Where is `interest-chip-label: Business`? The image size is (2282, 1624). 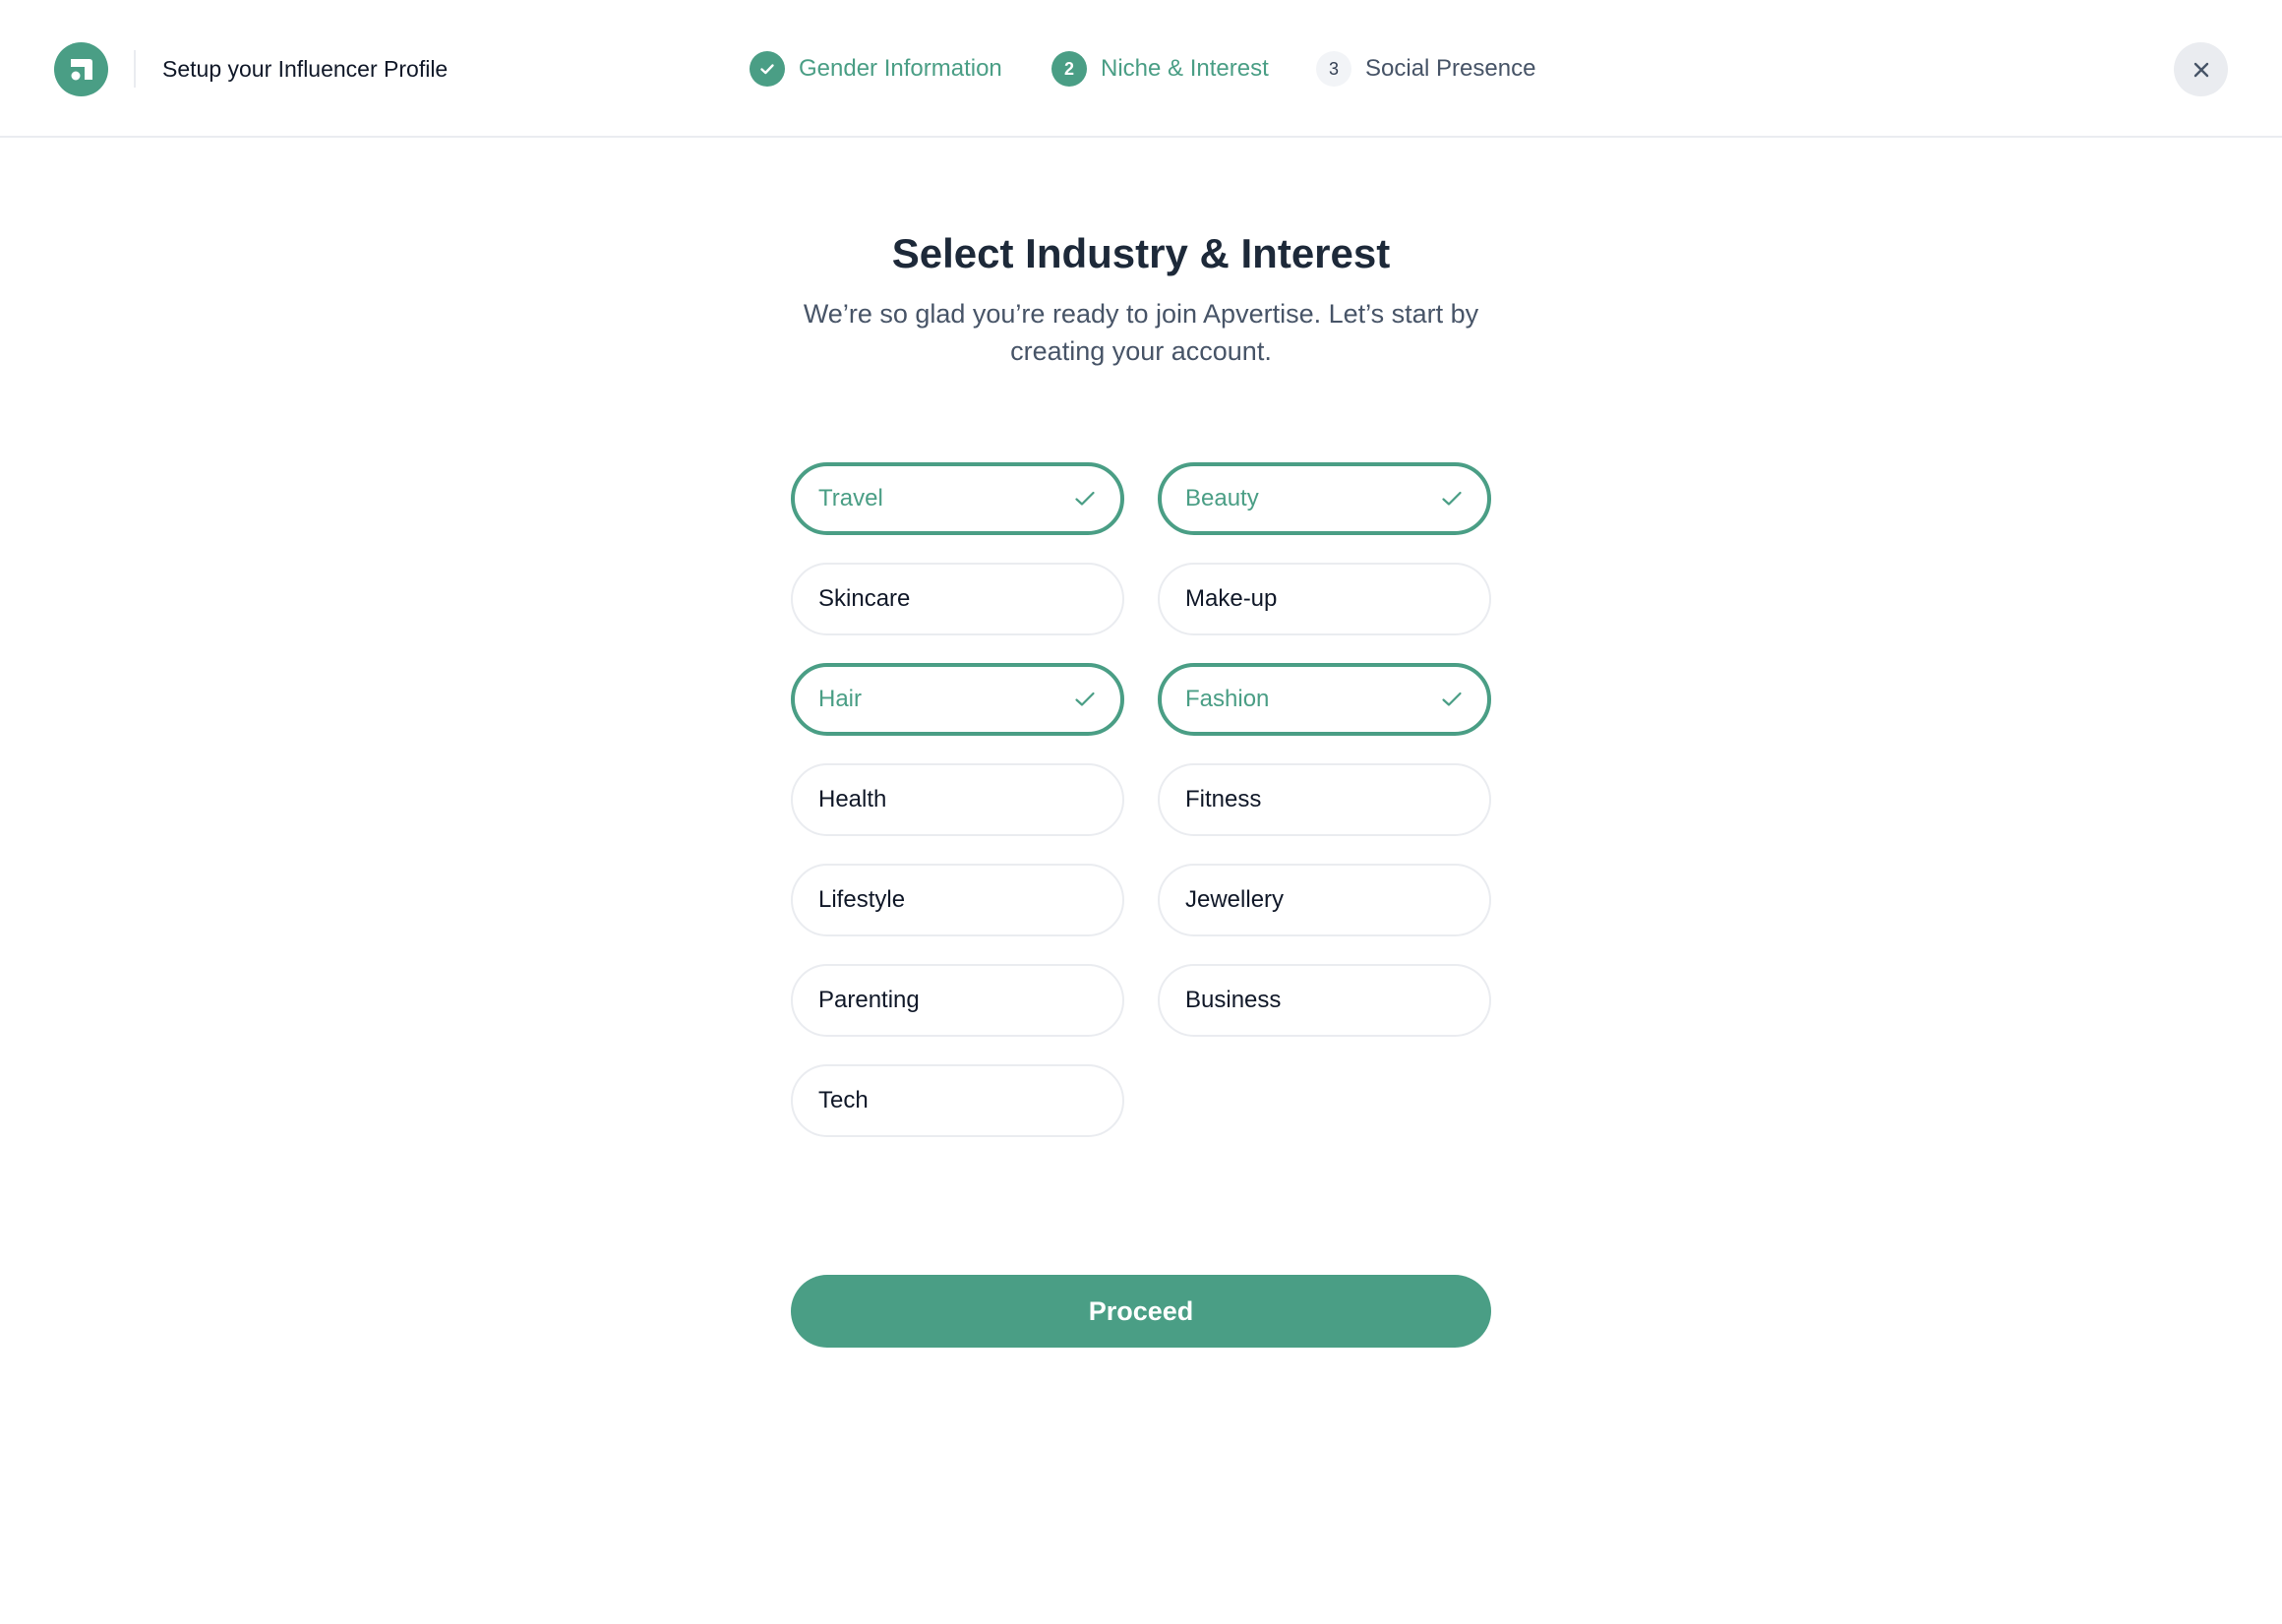 interest-chip-label: Business is located at coordinates (1234, 1000).